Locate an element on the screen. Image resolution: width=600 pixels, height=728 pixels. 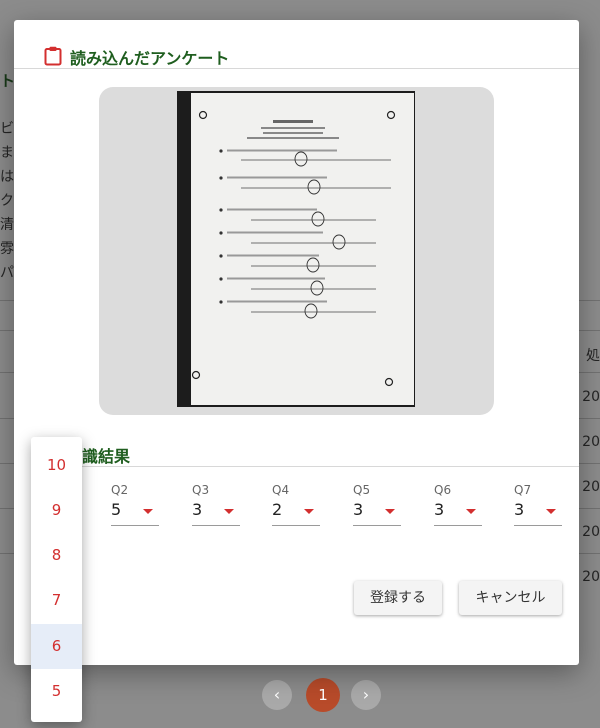
next-page-button: › is located at coordinates (366, 695).